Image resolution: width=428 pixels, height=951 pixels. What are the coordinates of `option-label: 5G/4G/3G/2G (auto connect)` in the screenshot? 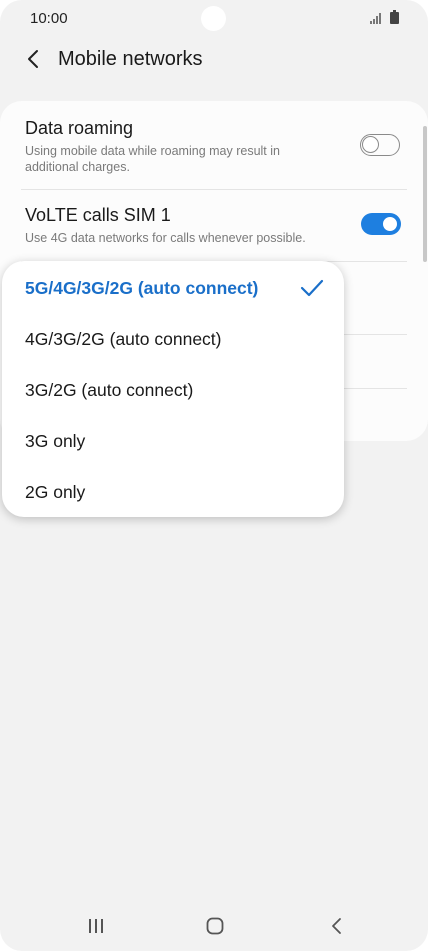 It's located at (142, 288).